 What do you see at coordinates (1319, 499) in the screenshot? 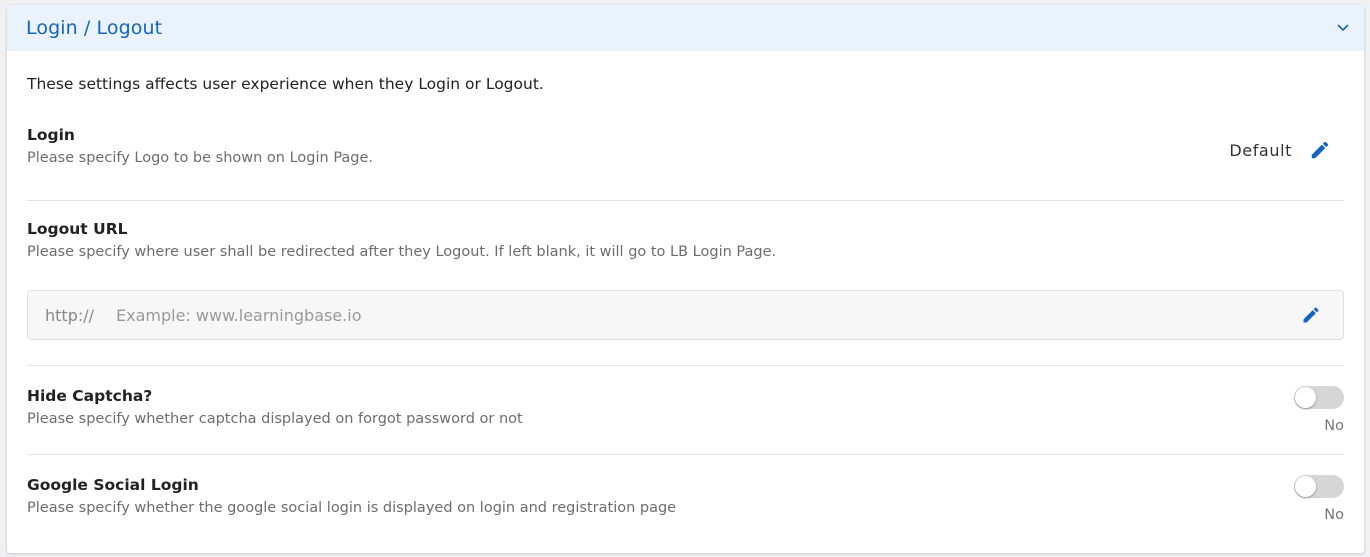
I see `google-toggle-group: No` at bounding box center [1319, 499].